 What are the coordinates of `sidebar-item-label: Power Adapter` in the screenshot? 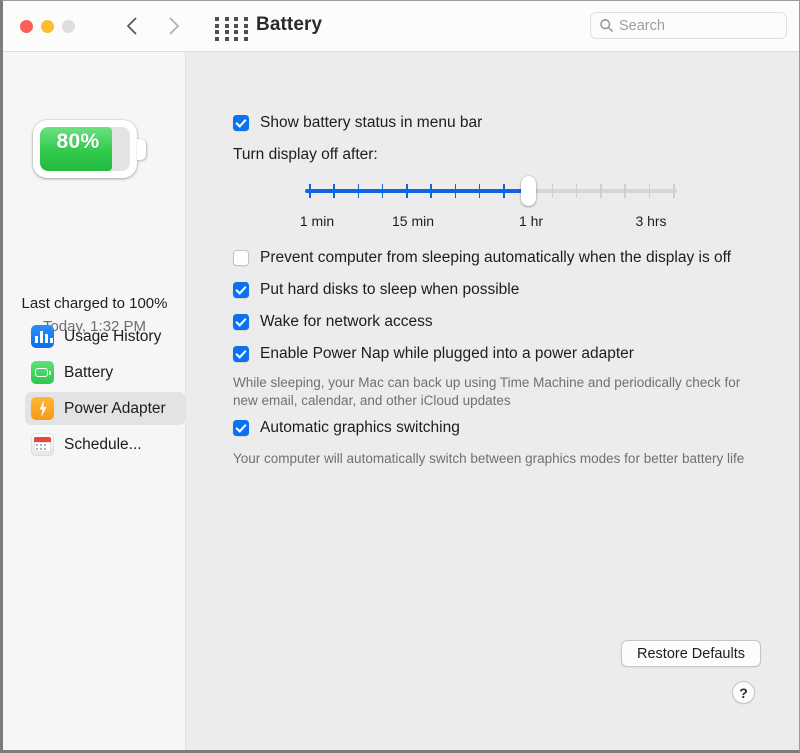 It's located at (115, 408).